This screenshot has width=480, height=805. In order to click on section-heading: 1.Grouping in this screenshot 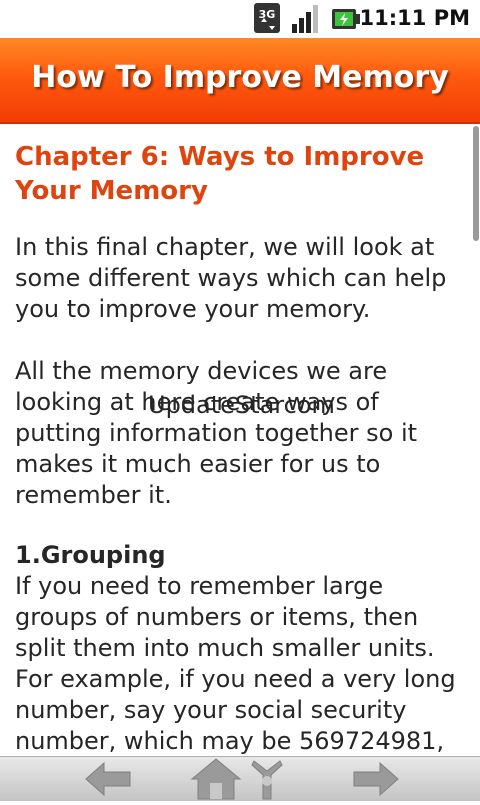, I will do `click(90, 555)`.